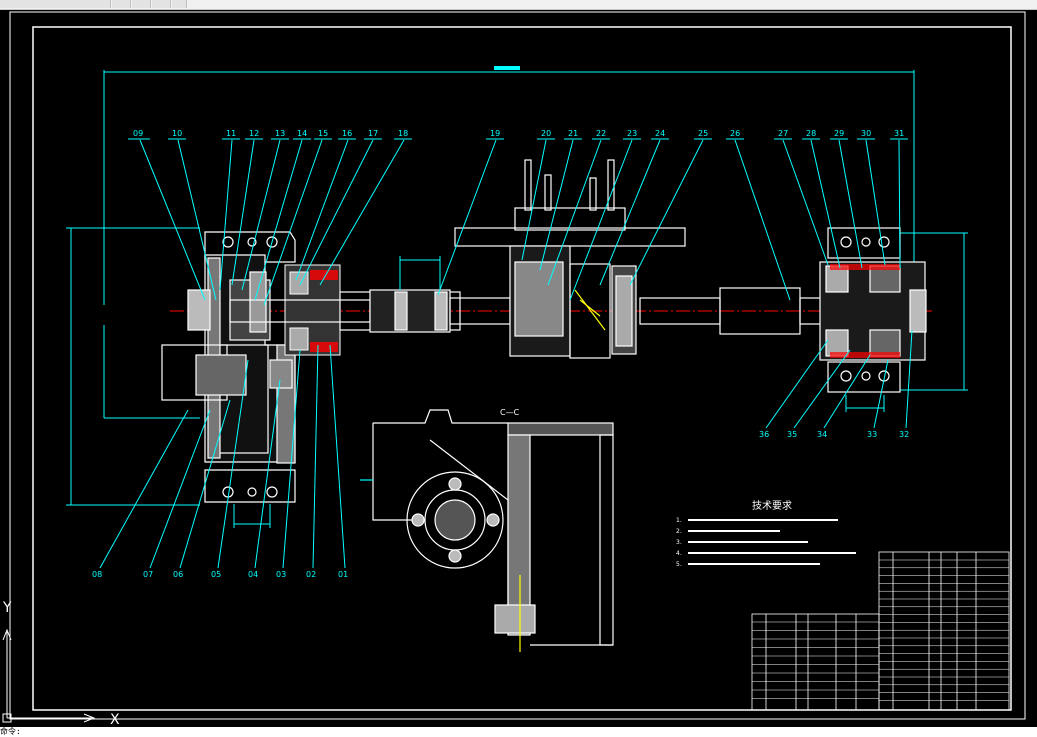 The image size is (1037, 737). I want to click on command-line: 命令:, so click(518, 732).